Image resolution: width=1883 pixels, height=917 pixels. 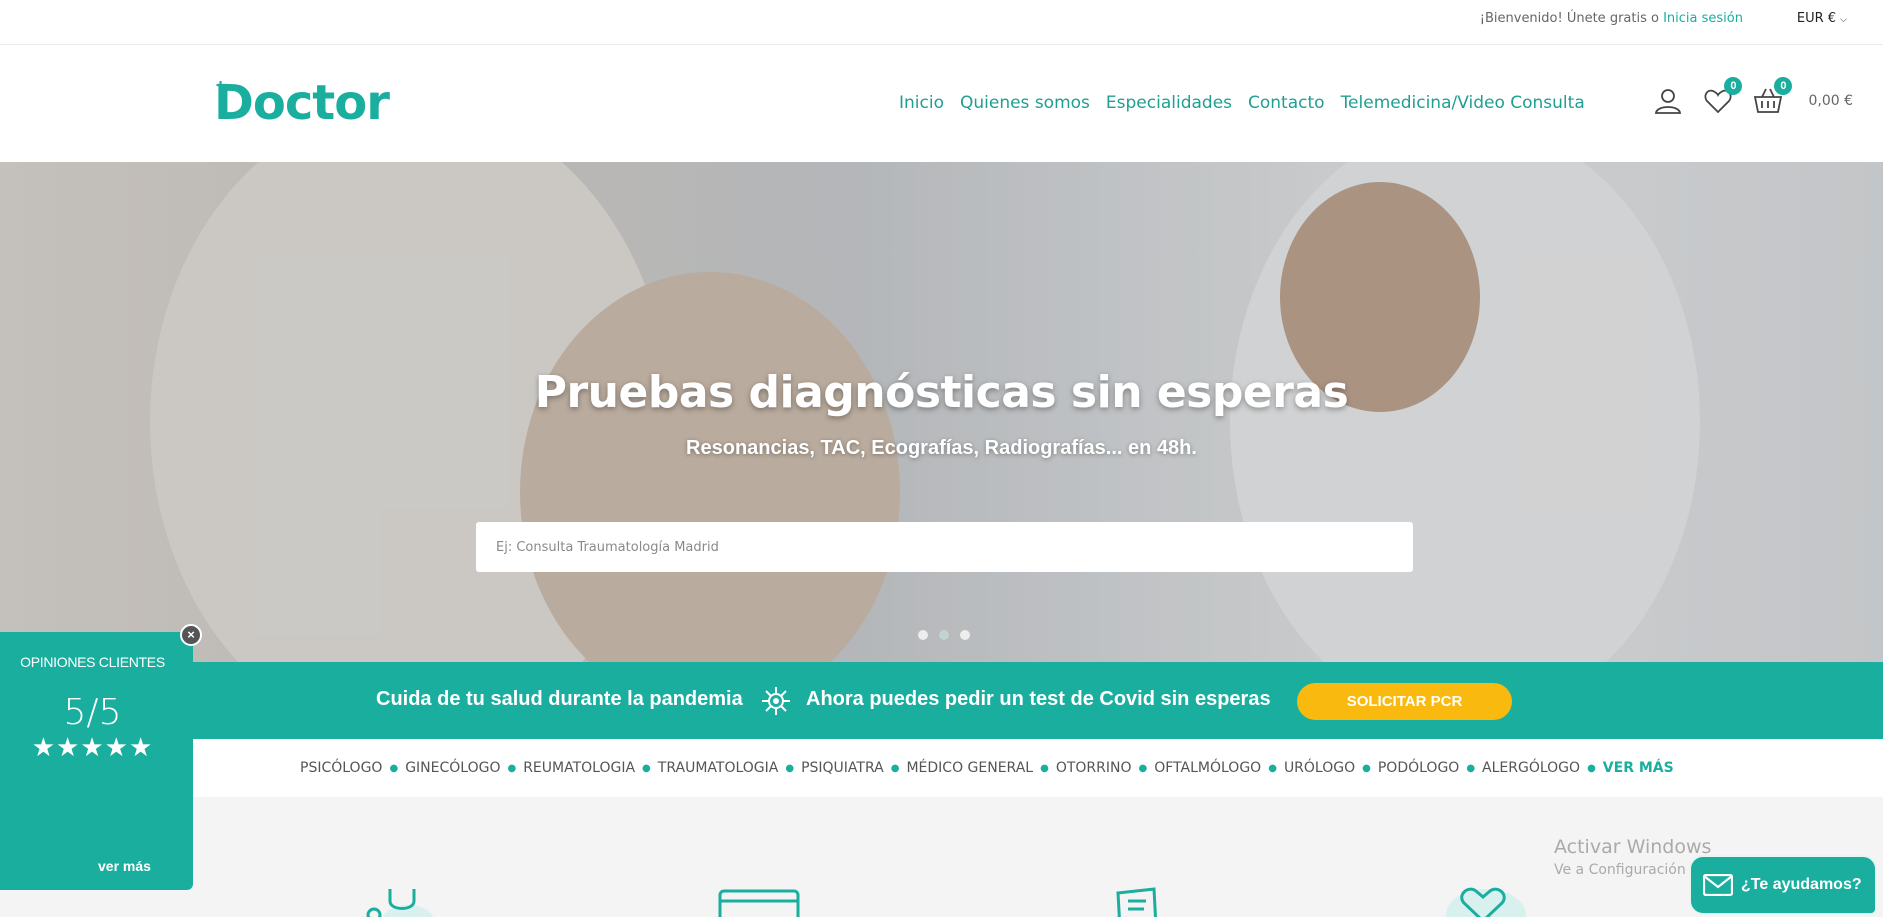 What do you see at coordinates (191, 635) in the screenshot?
I see `close-reviews-button: ×` at bounding box center [191, 635].